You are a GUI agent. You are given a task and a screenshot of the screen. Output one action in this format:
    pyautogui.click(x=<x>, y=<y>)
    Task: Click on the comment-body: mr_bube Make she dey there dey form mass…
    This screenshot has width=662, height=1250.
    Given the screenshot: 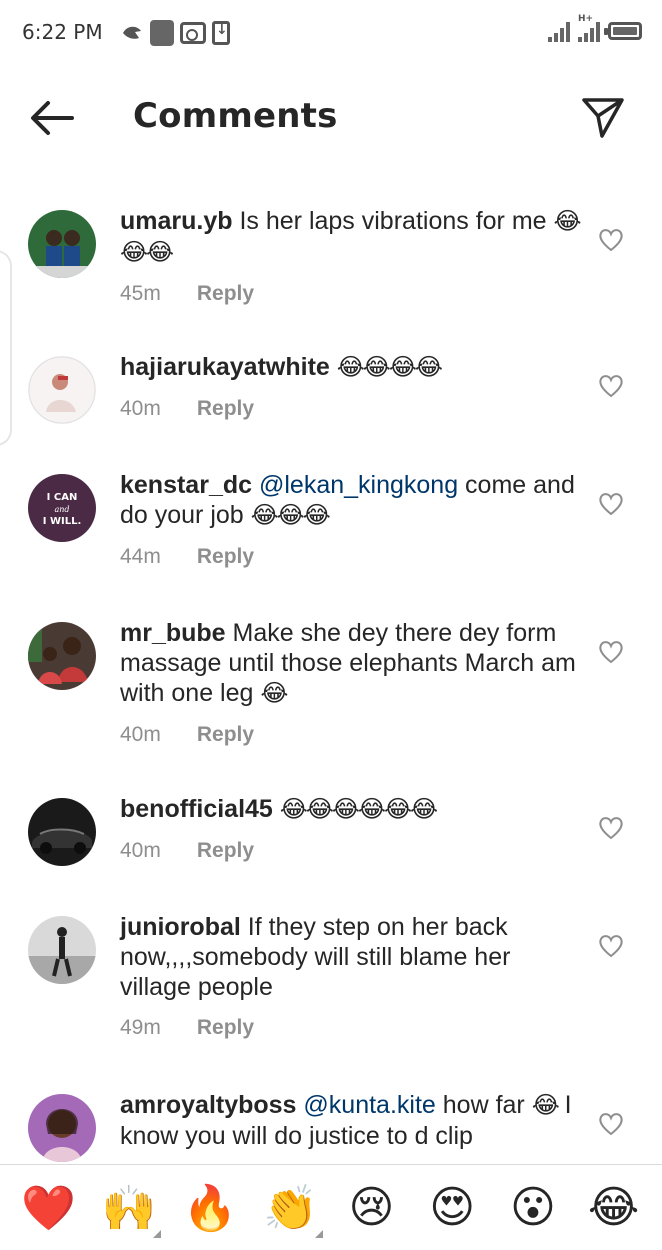 What is the action you would take?
    pyautogui.click(x=350, y=682)
    